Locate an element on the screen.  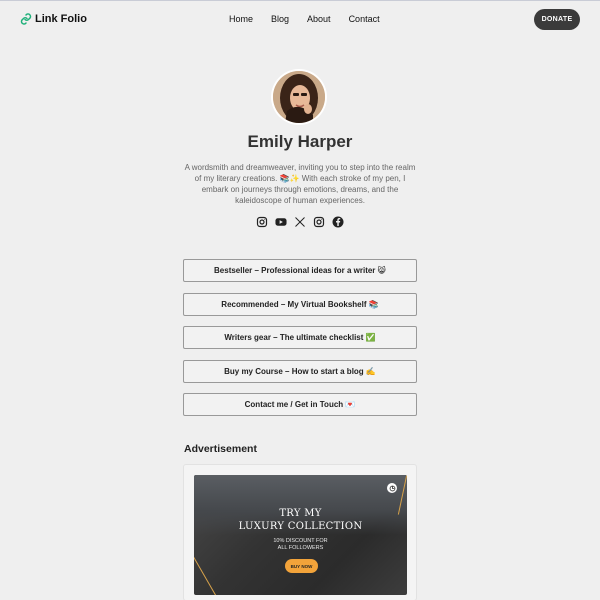
brand-name: Link Folio is located at coordinates (61, 19).